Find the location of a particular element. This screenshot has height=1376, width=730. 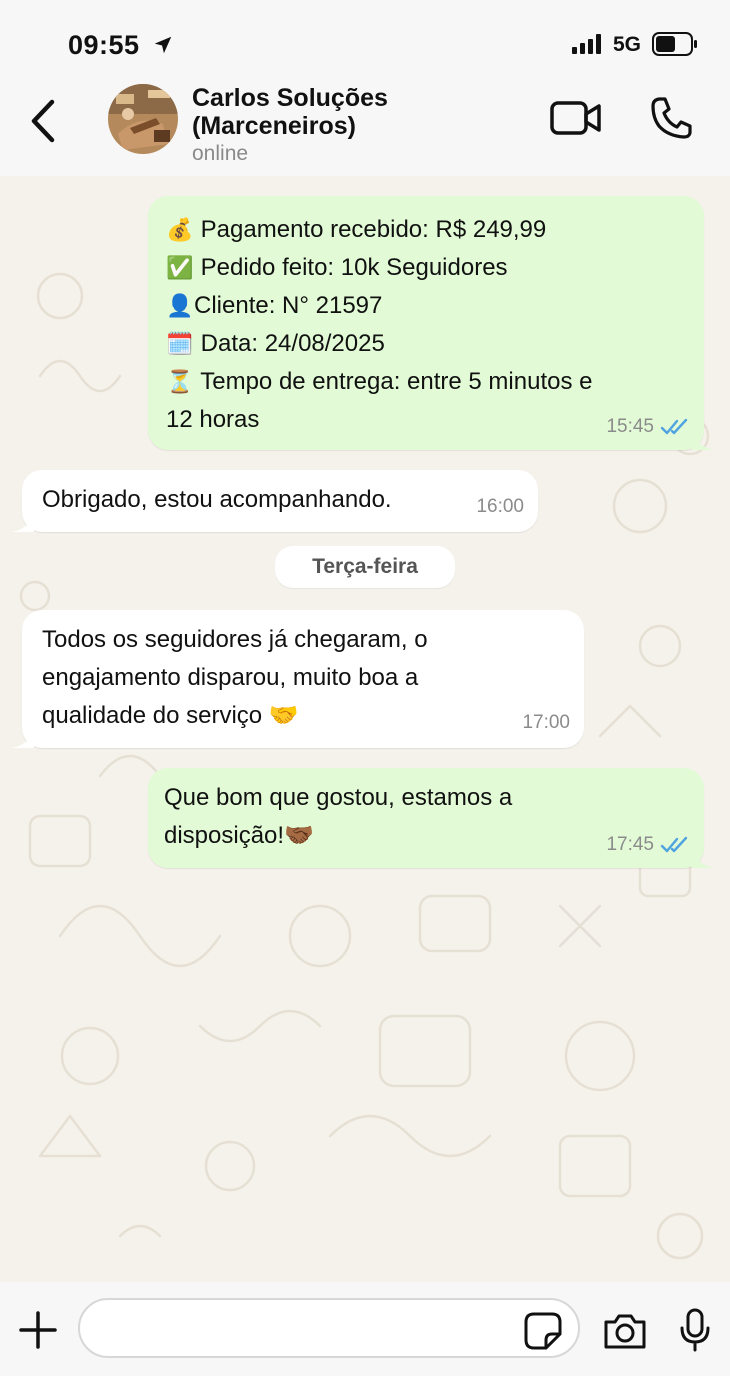

line-text: 12 horas is located at coordinates (213, 419).